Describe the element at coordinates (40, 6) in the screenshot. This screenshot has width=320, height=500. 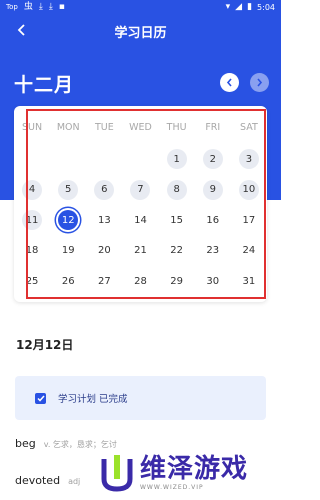
I see `download-icon: ⤓` at that location.